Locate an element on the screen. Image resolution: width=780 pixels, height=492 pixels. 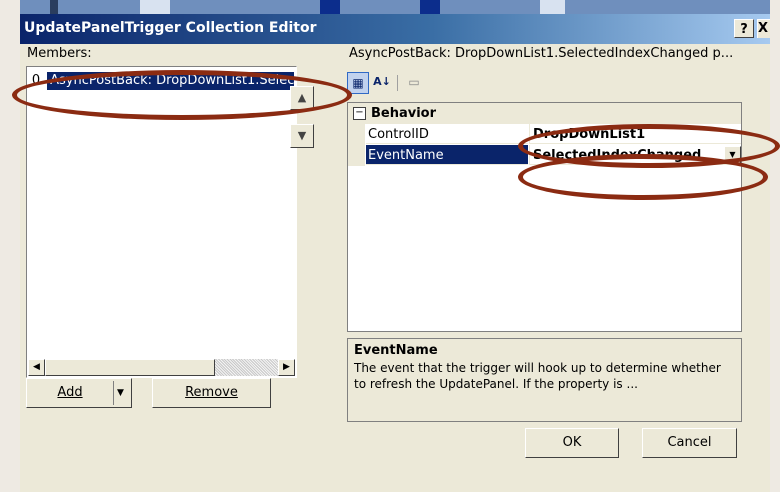
scroll-left-icon: ◀ is located at coordinates (36, 367).